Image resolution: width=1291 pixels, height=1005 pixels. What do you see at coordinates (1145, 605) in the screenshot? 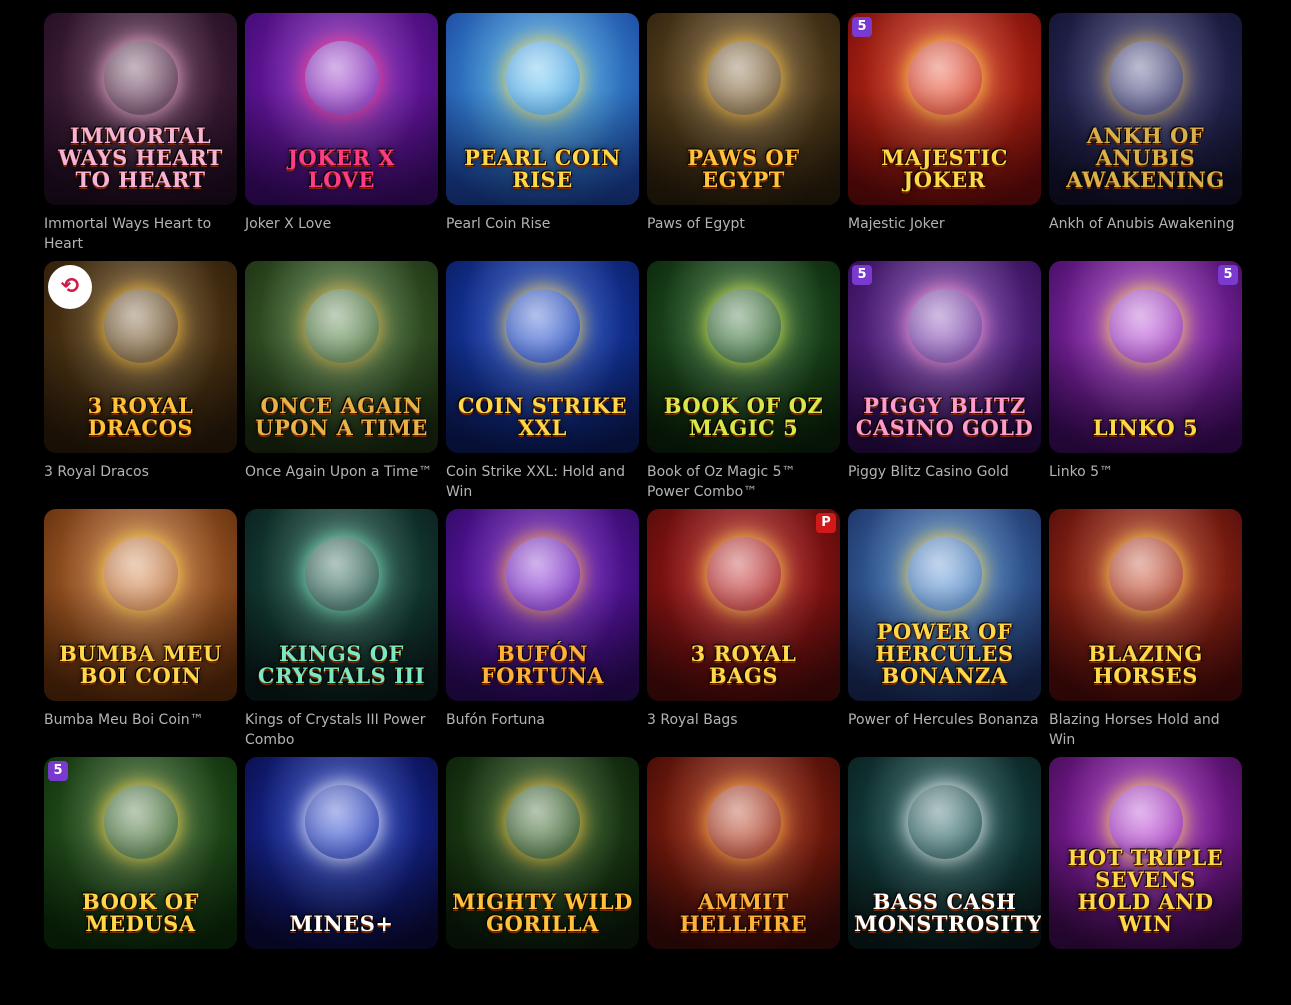
I see `game-thumbnail: Blazing Horses` at bounding box center [1145, 605].